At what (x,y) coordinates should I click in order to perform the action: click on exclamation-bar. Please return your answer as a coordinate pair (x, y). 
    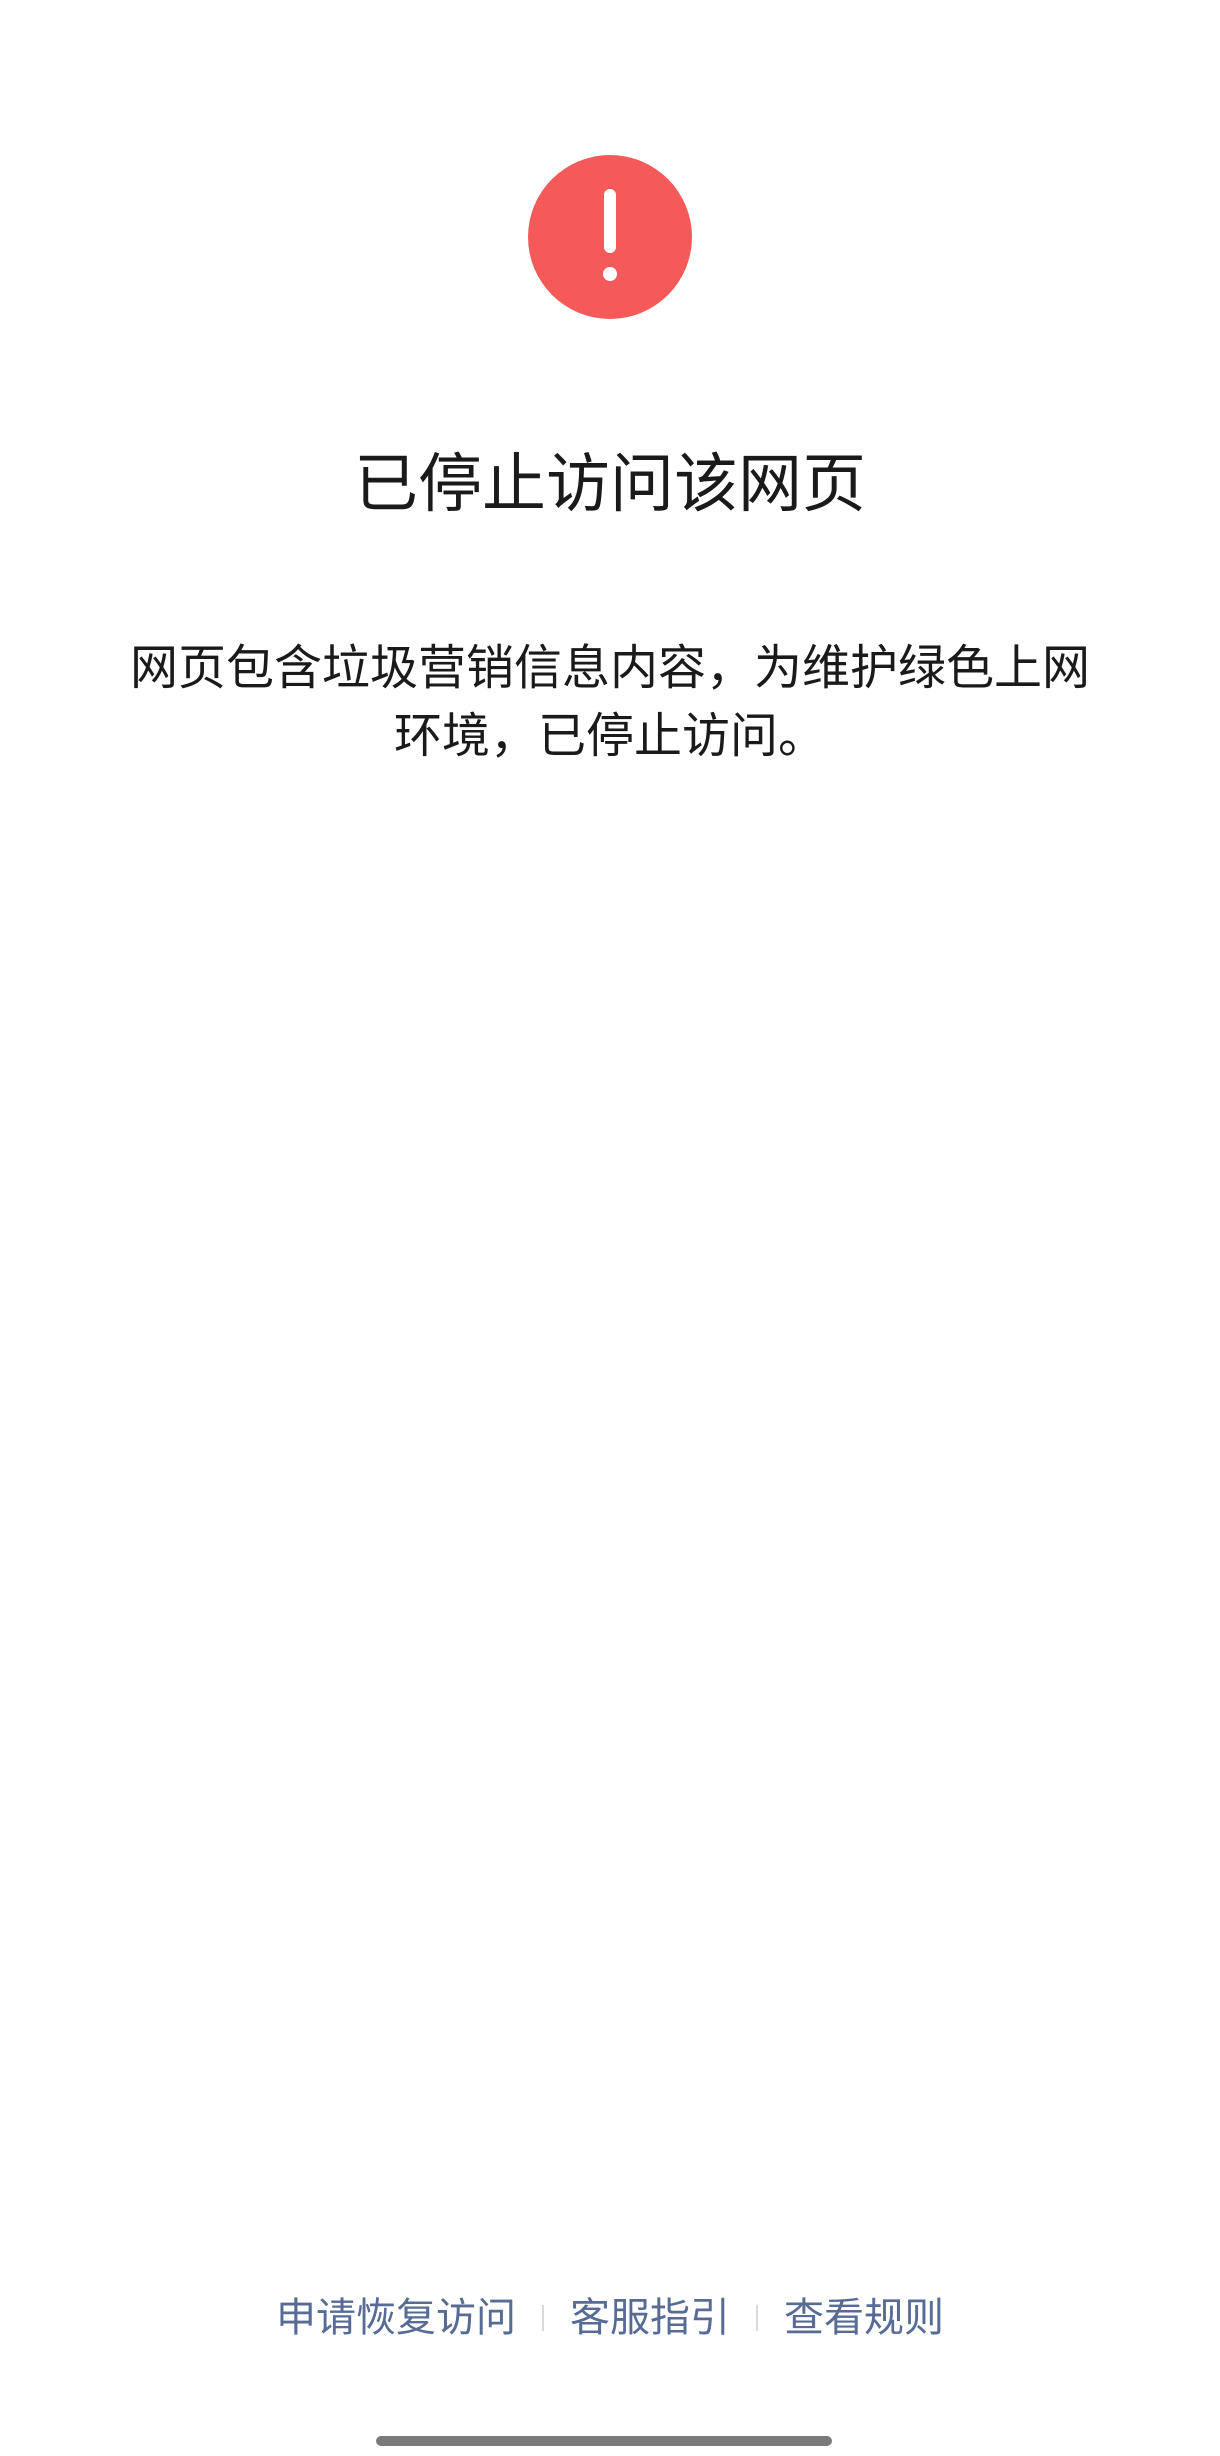
    Looking at the image, I should click on (610, 221).